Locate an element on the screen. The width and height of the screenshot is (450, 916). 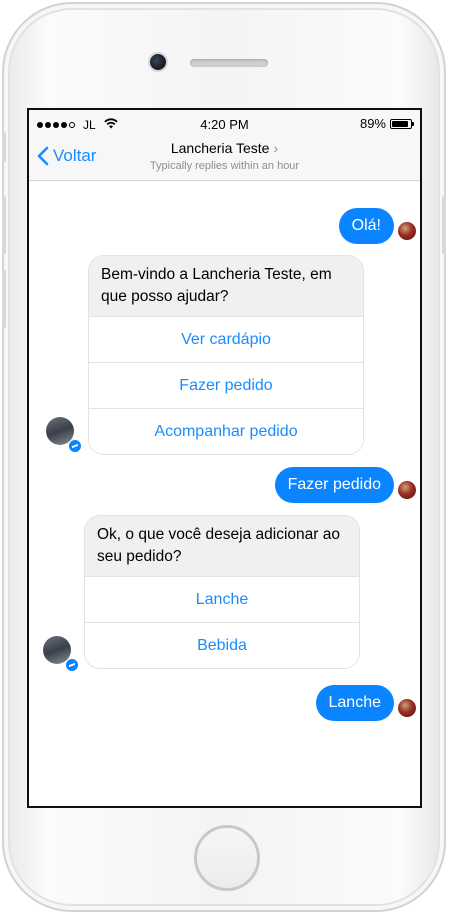
earpiece-speaker is located at coordinates (229, 63).